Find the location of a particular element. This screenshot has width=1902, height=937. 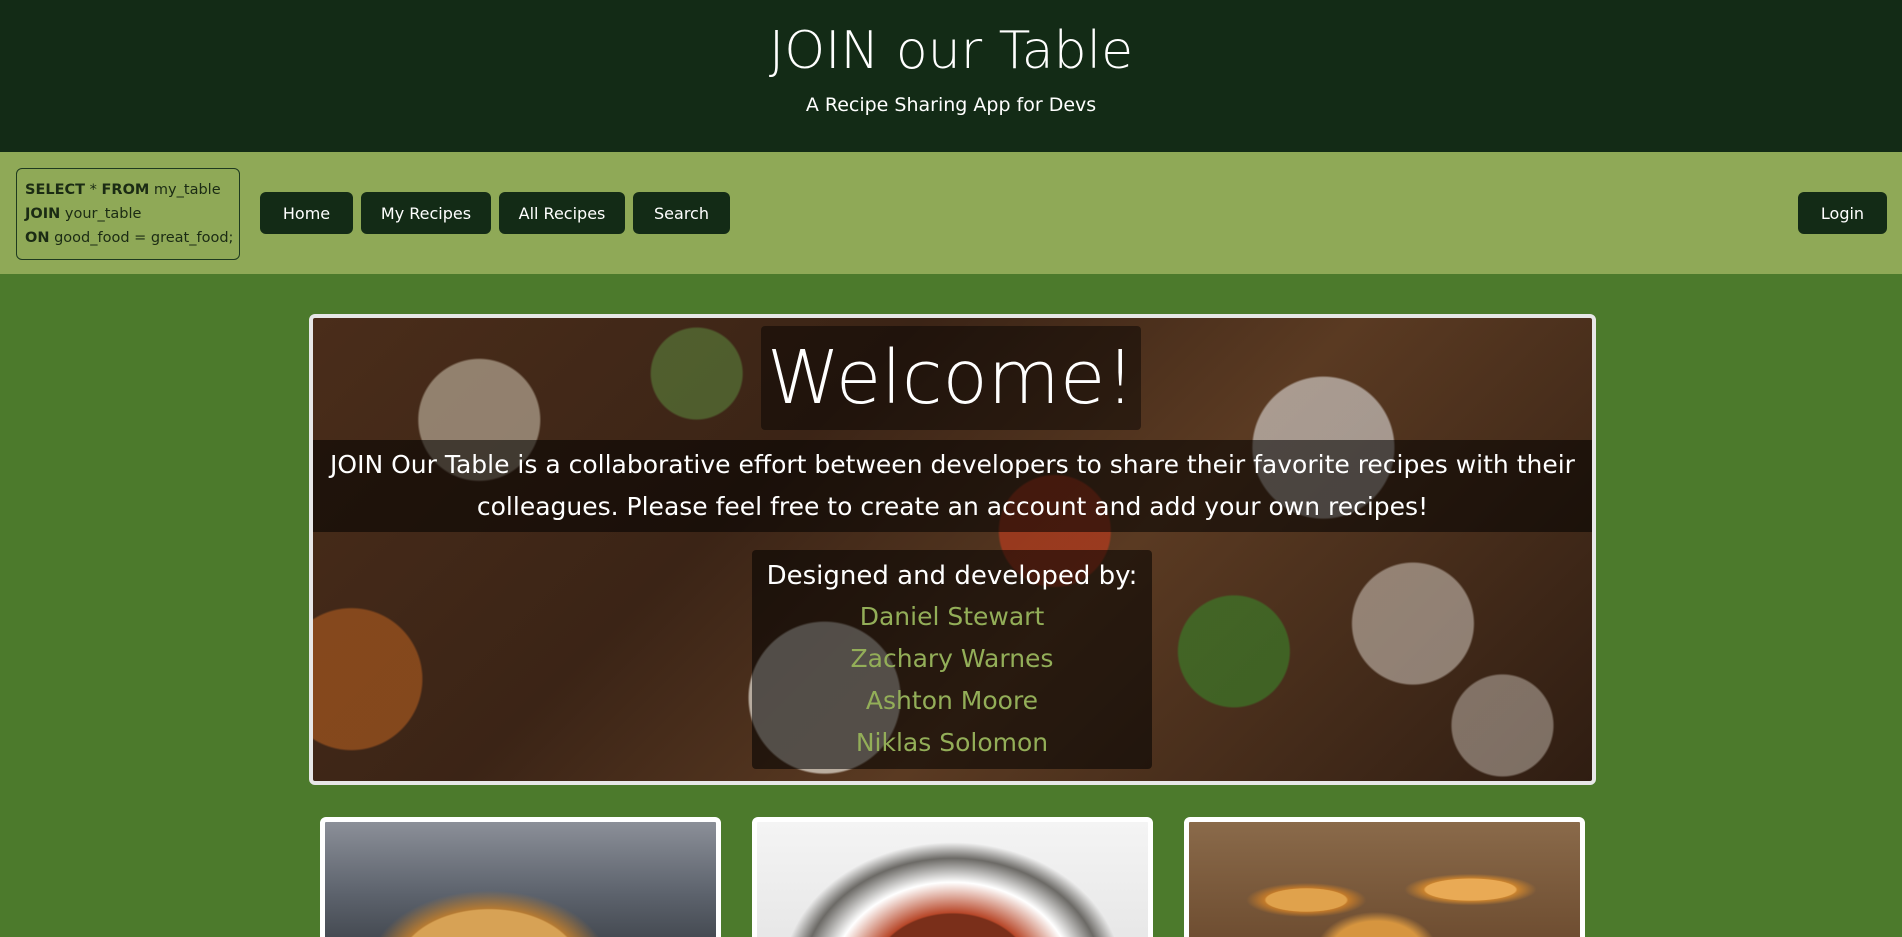

roast-chicken-image is located at coordinates (1384, 879).